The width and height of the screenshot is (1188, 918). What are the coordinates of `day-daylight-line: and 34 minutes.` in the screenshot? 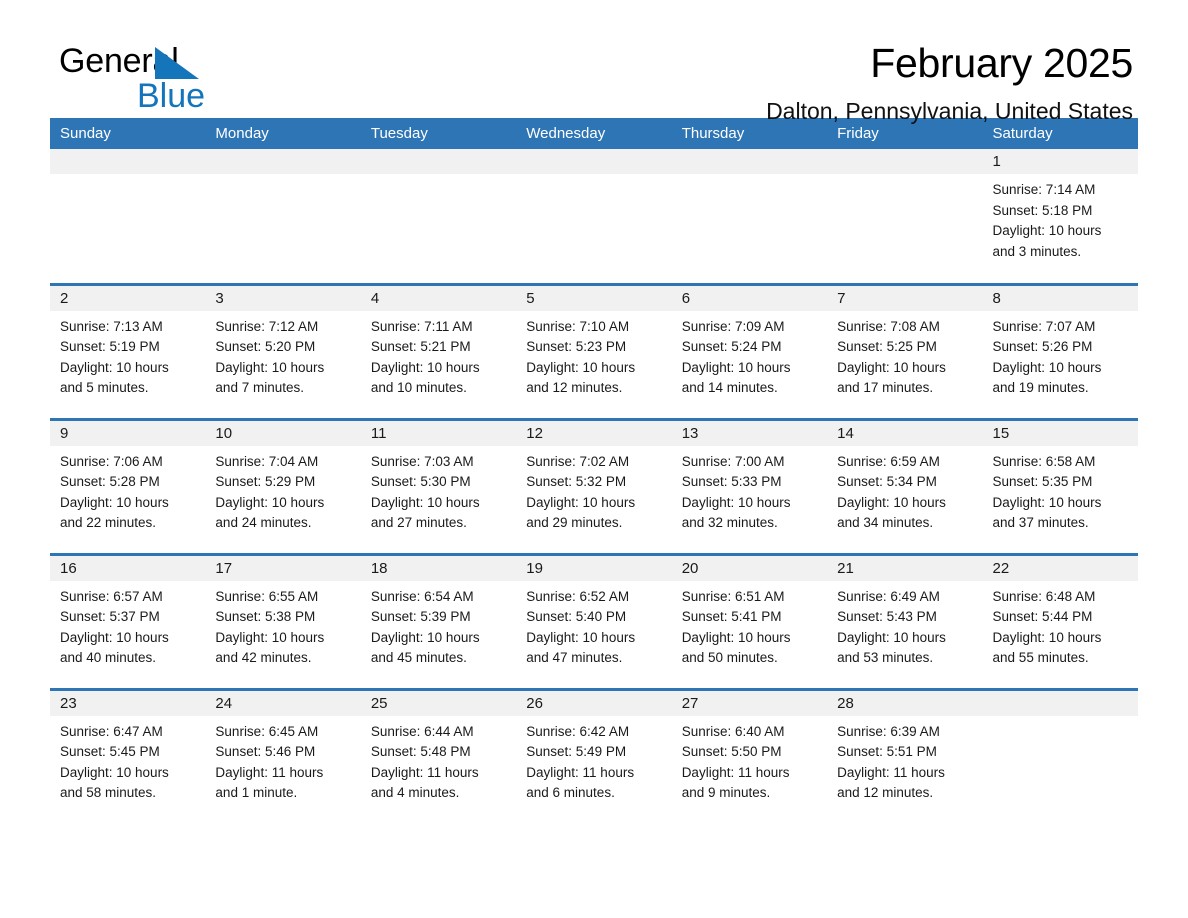 It's located at (885, 523).